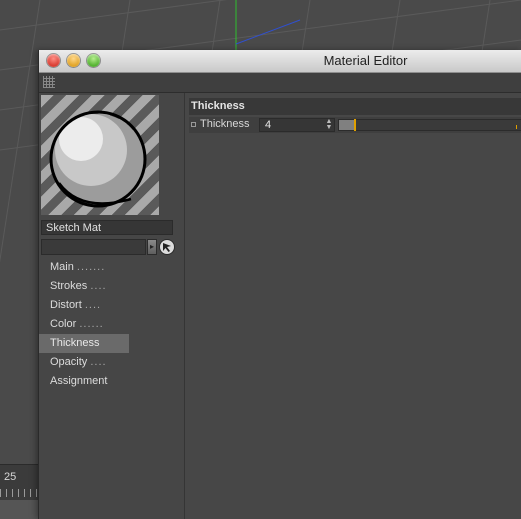 This screenshot has width=521, height=519. I want to click on param-label: Thickness, so click(225, 124).